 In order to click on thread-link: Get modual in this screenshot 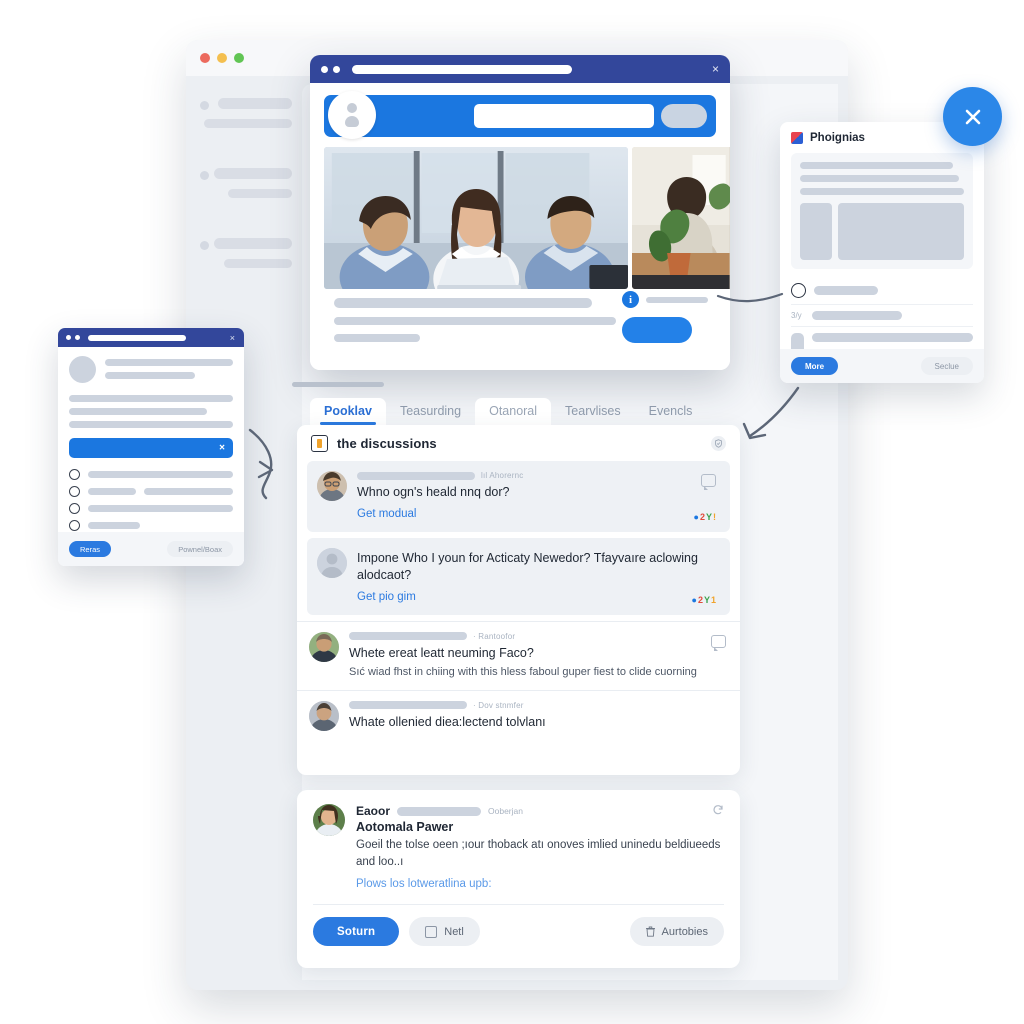, I will do `click(386, 514)`.